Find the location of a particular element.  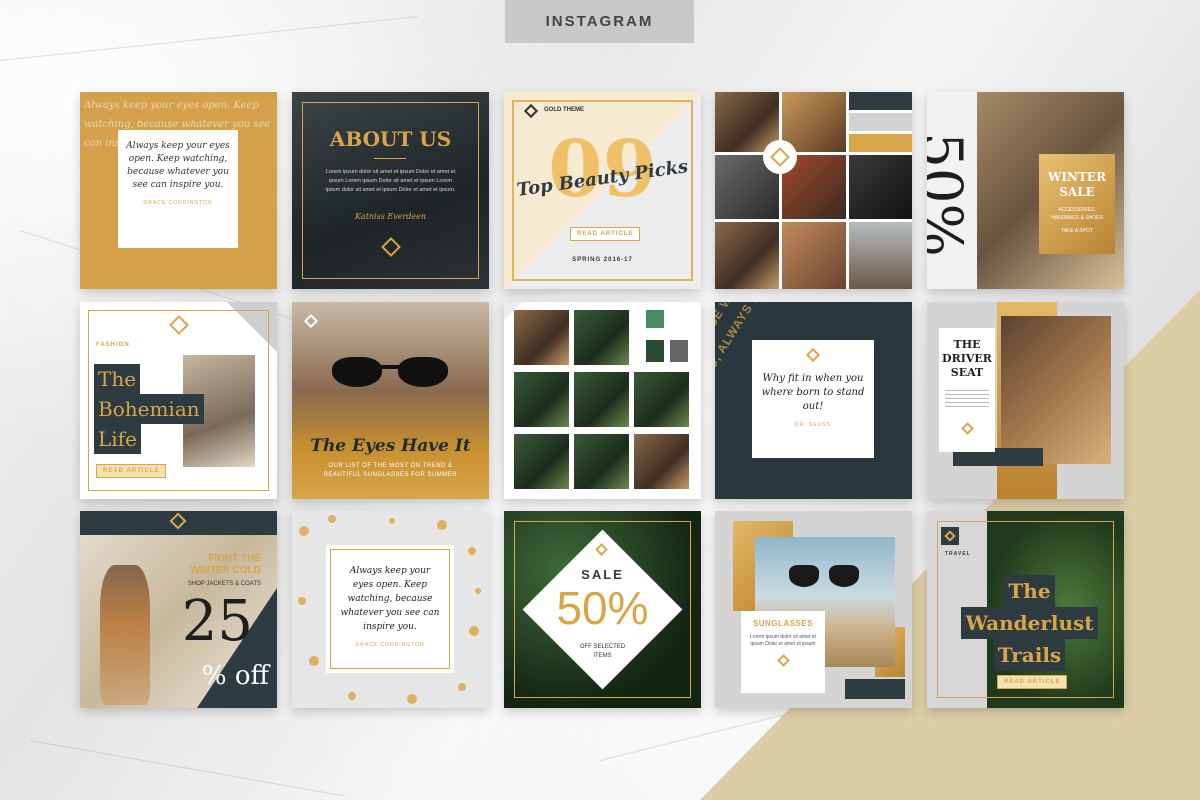

title-card: THE DRIVER SEAT is located at coordinates (967, 390).